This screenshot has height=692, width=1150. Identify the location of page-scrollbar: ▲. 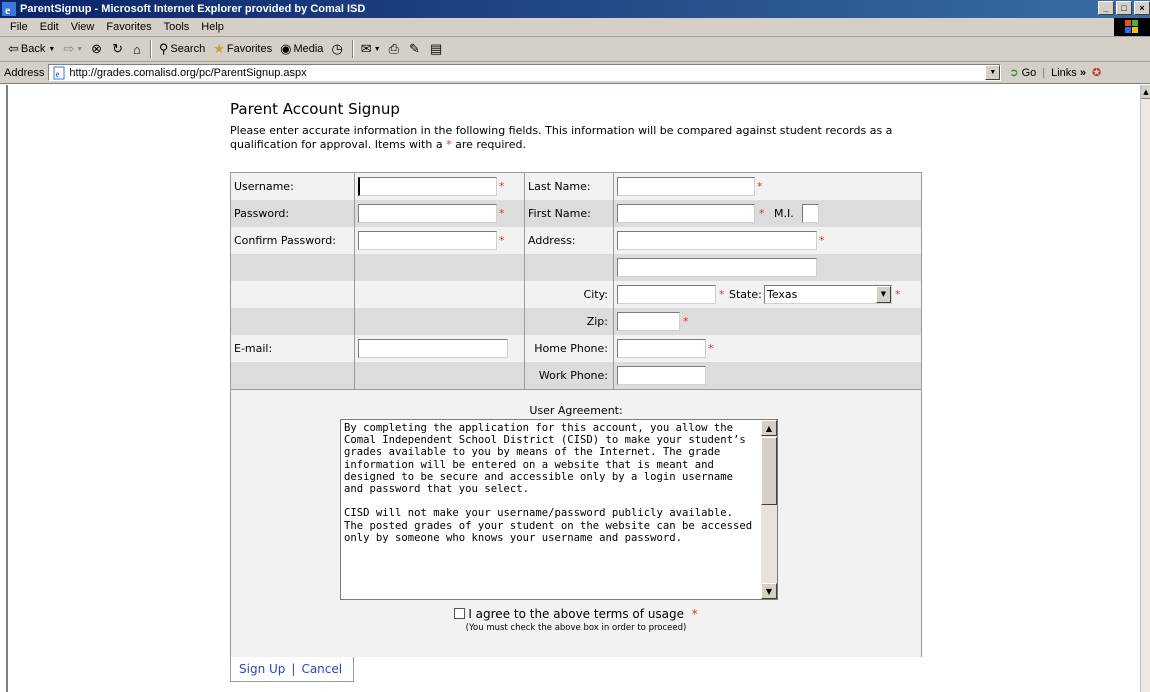
(1145, 388).